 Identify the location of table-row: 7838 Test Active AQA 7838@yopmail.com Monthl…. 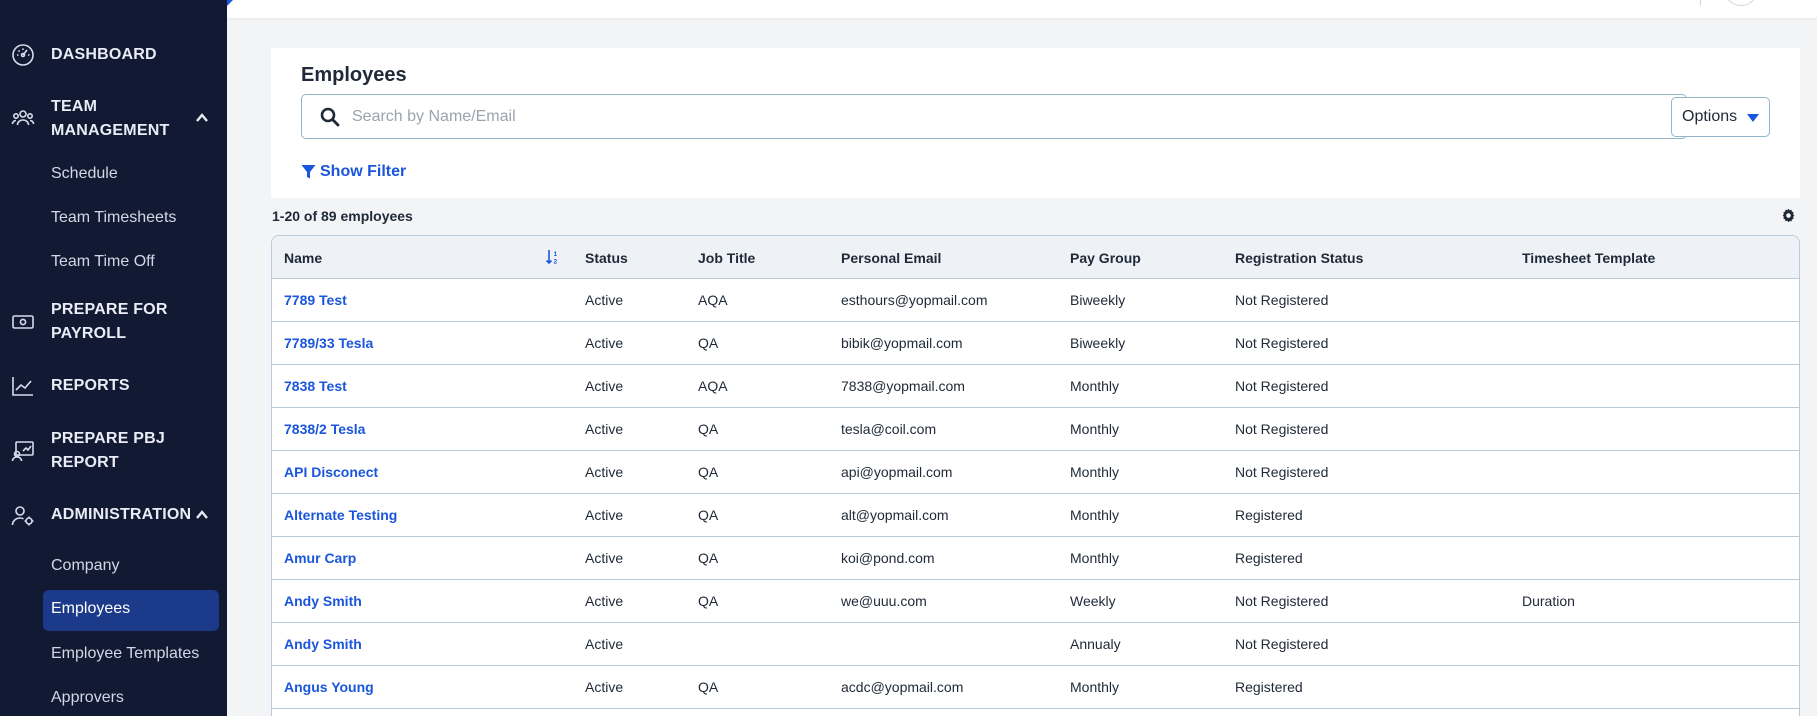
(1035, 386).